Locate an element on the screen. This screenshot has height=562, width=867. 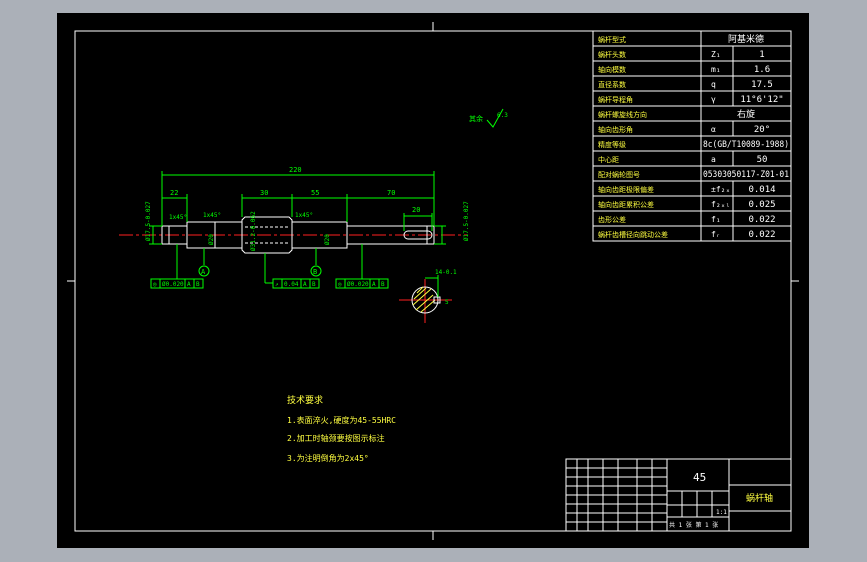
param-row: 直径系数 q 17.5 is located at coordinates (692, 83).